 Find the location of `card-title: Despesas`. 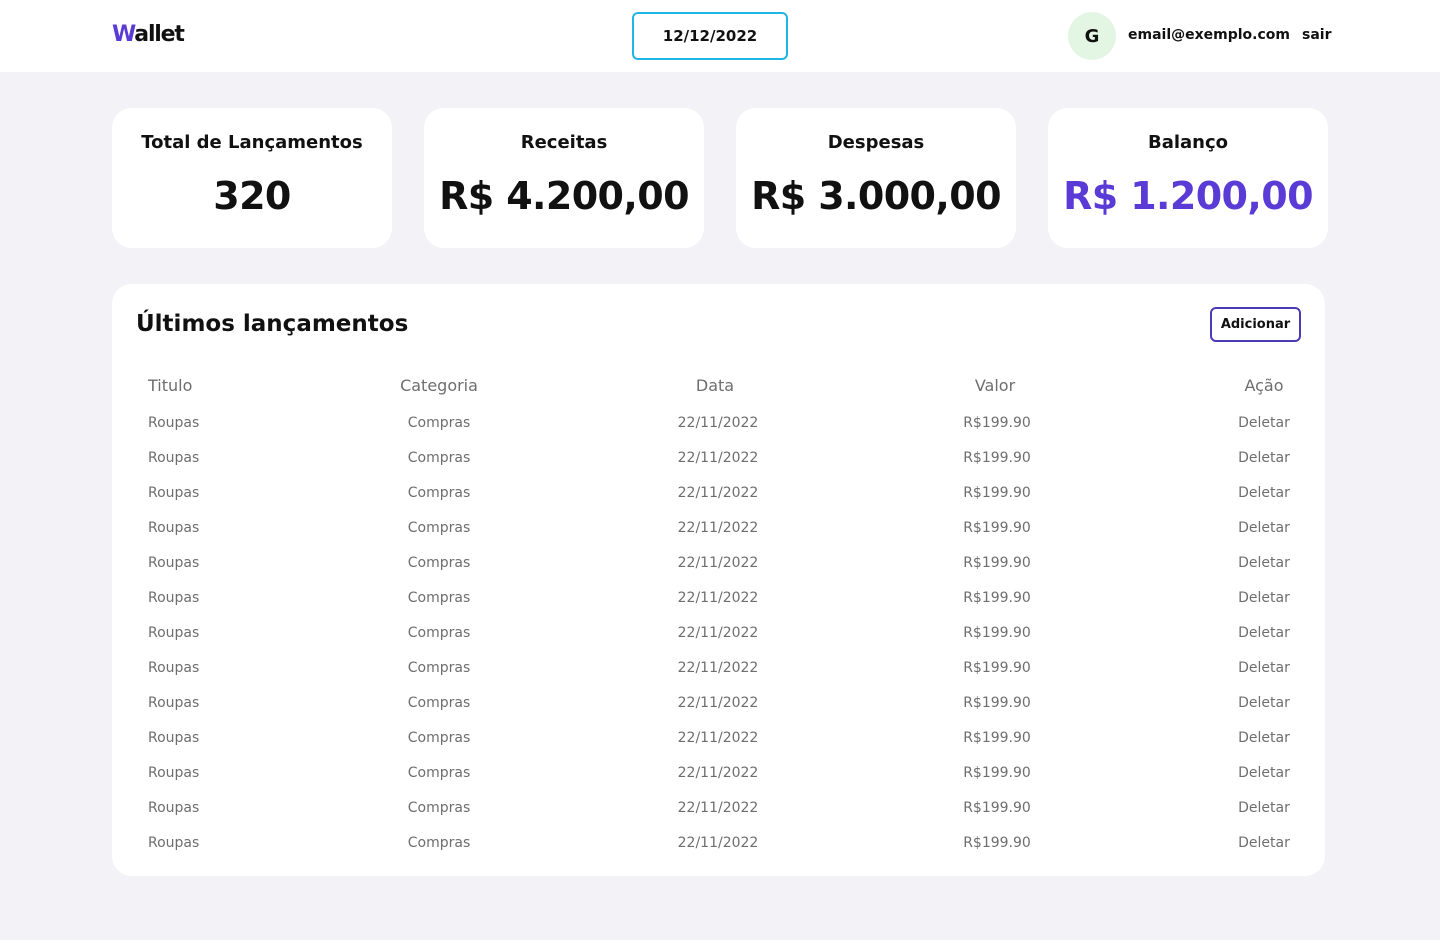

card-title: Despesas is located at coordinates (876, 142).